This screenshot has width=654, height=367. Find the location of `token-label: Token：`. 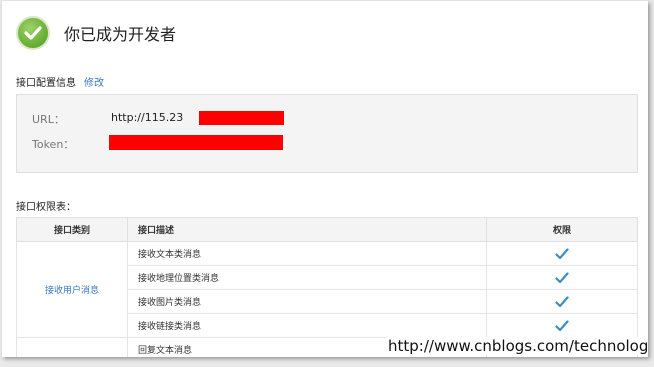

token-label: Token： is located at coordinates (53, 144).